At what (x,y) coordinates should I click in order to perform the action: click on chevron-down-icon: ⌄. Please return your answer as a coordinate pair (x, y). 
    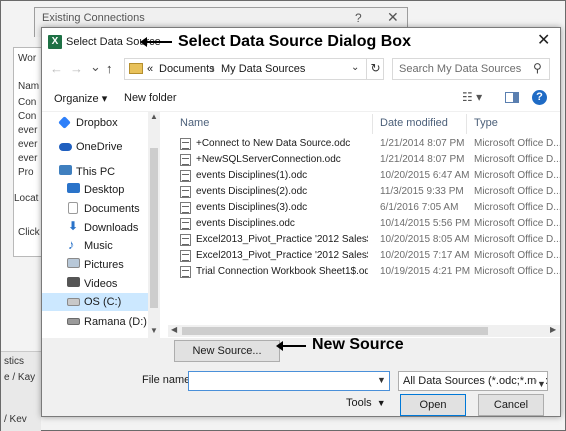
    Looking at the image, I should click on (355, 67).